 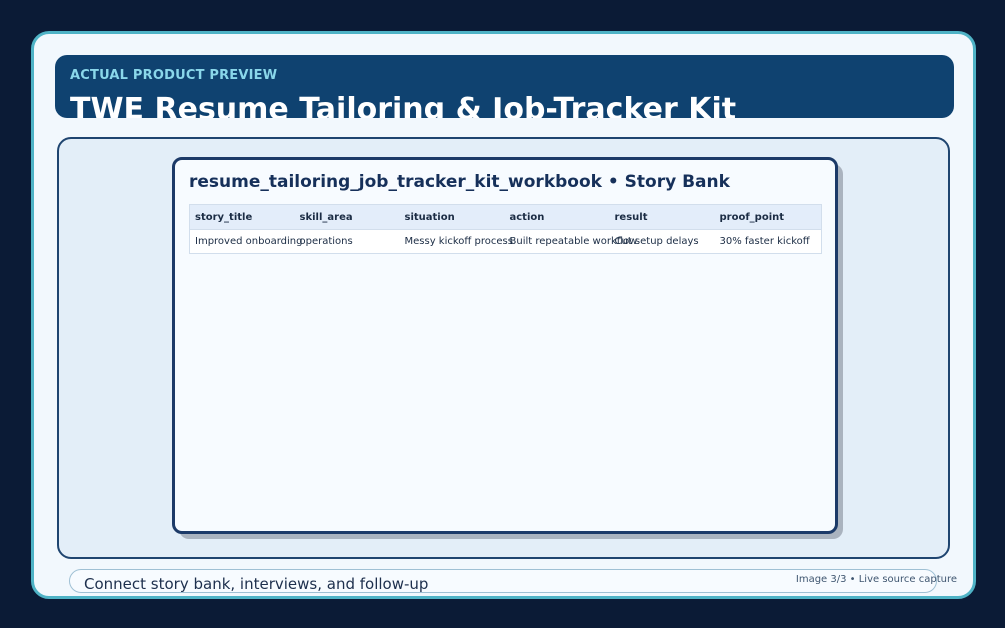 What do you see at coordinates (347, 241) in the screenshot?
I see `cell-skill-area: operations` at bounding box center [347, 241].